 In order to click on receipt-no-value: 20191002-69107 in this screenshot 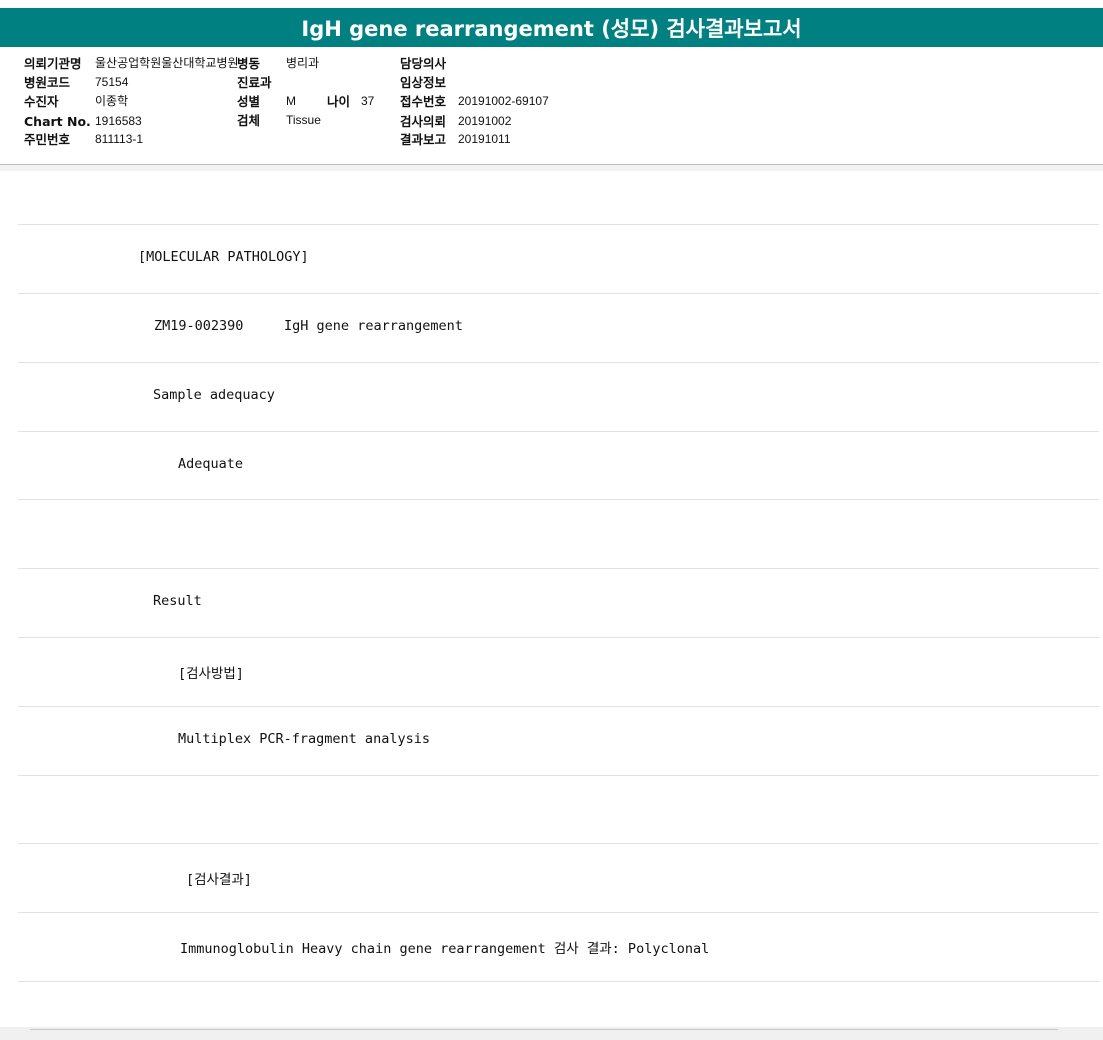, I will do `click(503, 101)`.